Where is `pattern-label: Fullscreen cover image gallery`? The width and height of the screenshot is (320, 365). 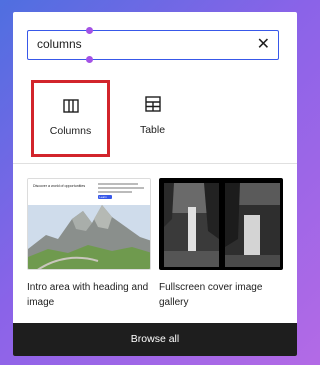 pattern-label: Fullscreen cover image gallery is located at coordinates (211, 295).